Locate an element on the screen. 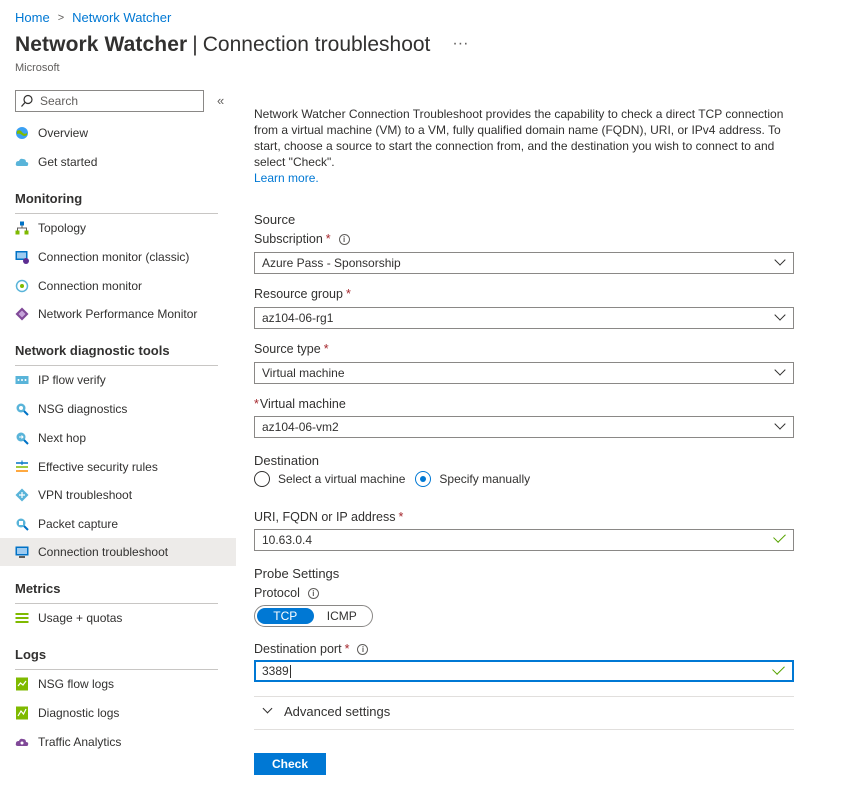 The image size is (866, 794). sidebar-item-connection-troubleshoot: Connection troubleshoot is located at coordinates (118, 552).